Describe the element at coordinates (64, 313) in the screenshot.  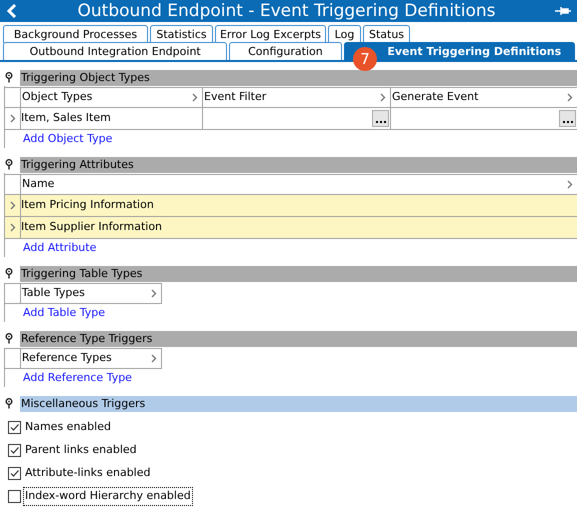
I see `add-link: Add Table Type` at that location.